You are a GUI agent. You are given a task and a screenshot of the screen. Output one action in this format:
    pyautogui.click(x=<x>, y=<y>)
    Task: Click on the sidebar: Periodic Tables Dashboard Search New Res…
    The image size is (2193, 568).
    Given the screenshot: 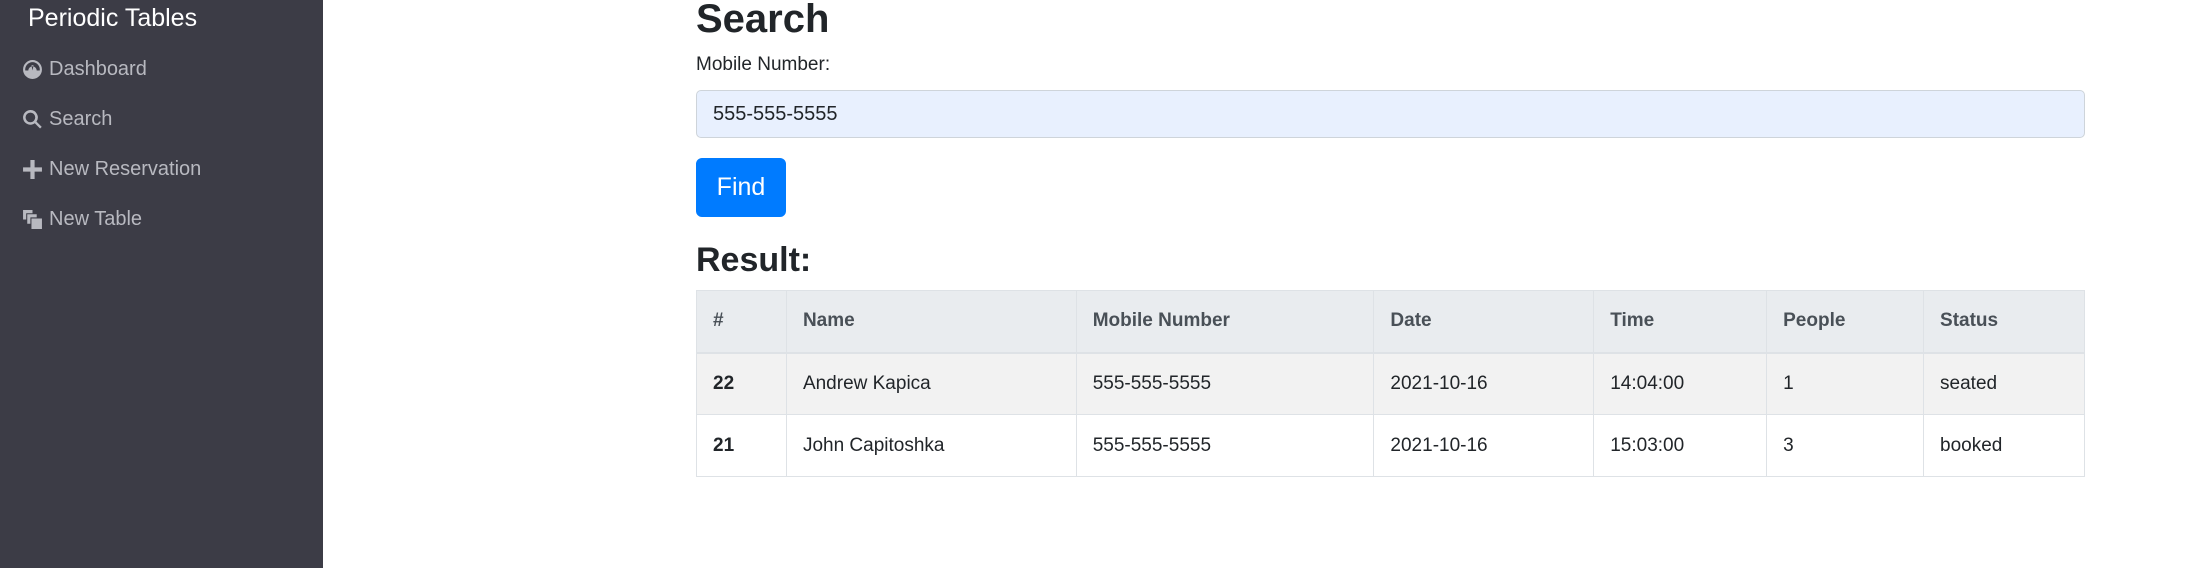 What is the action you would take?
    pyautogui.click(x=161, y=284)
    